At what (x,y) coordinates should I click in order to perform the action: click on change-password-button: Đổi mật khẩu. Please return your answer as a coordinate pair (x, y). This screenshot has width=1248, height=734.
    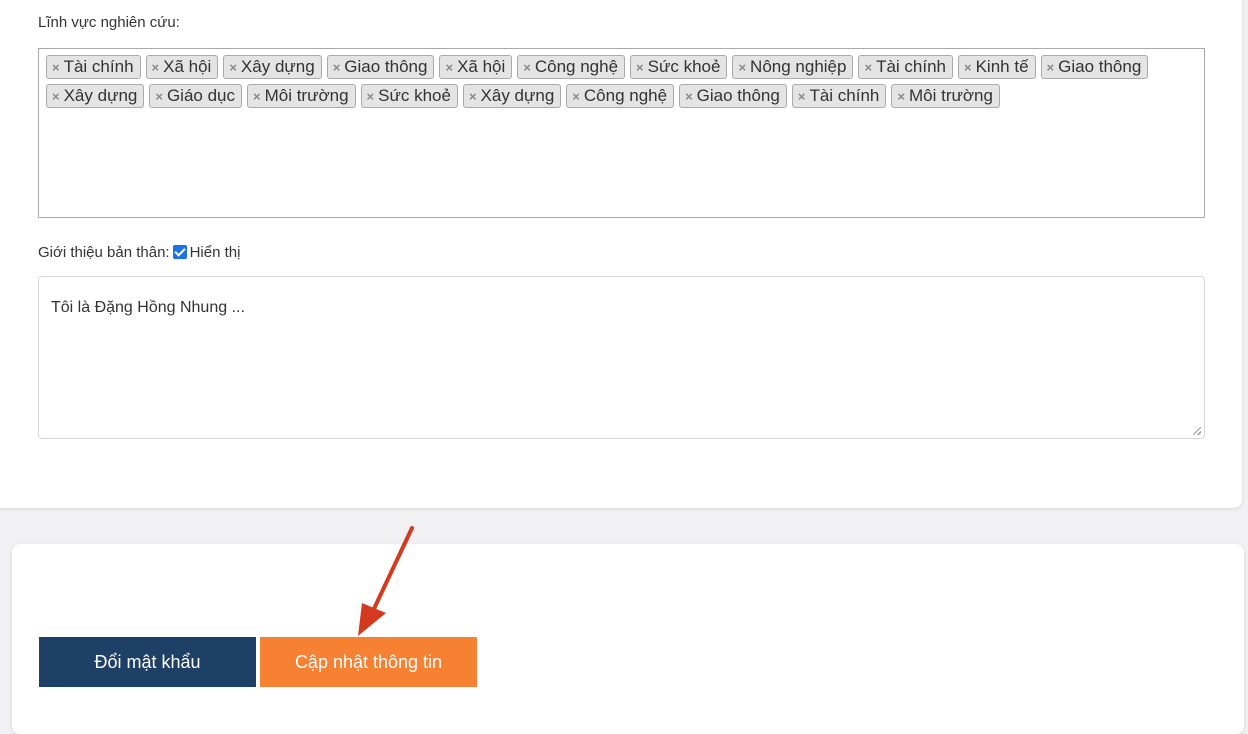
    Looking at the image, I should click on (147, 662).